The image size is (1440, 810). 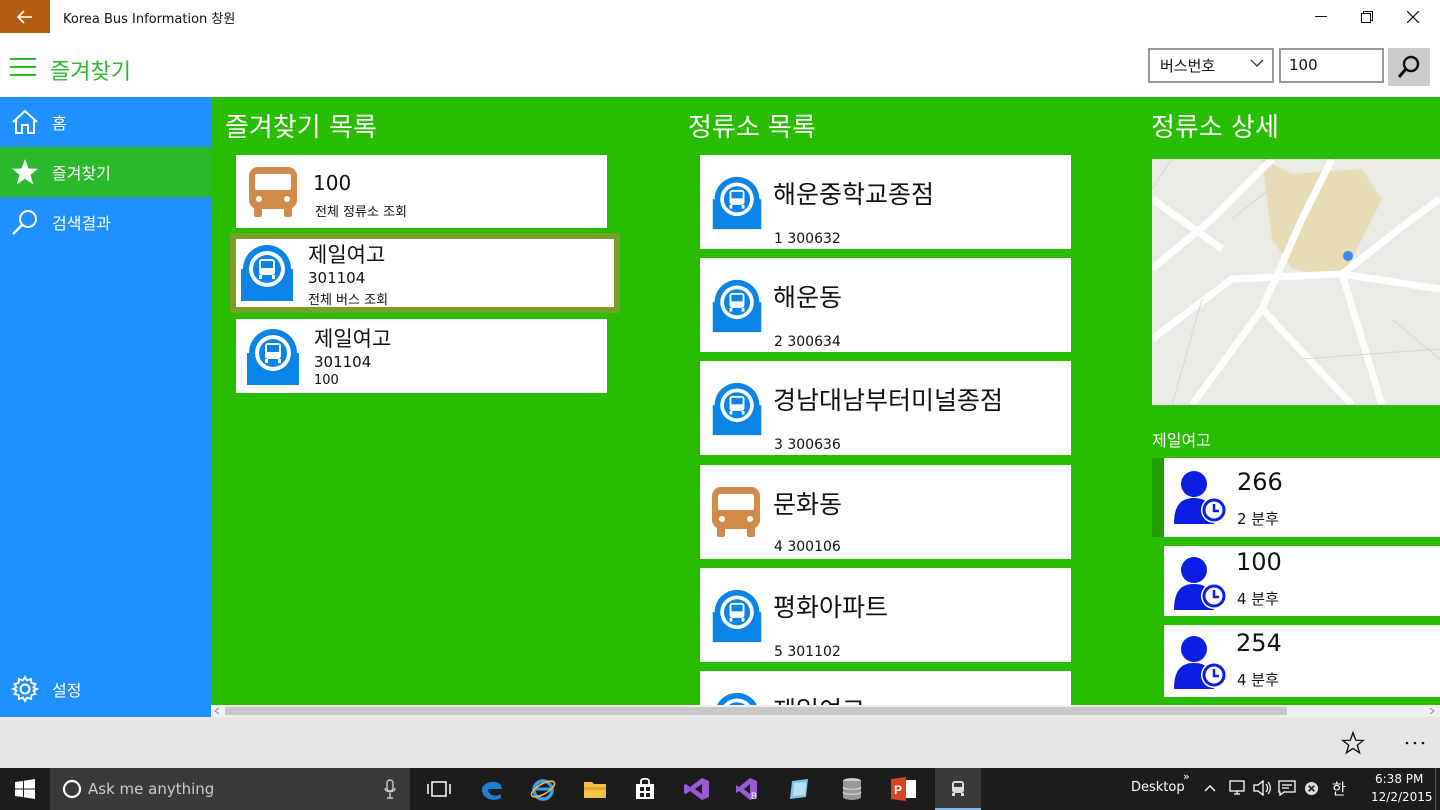 What do you see at coordinates (1262, 788) in the screenshot?
I see `volume-icon` at bounding box center [1262, 788].